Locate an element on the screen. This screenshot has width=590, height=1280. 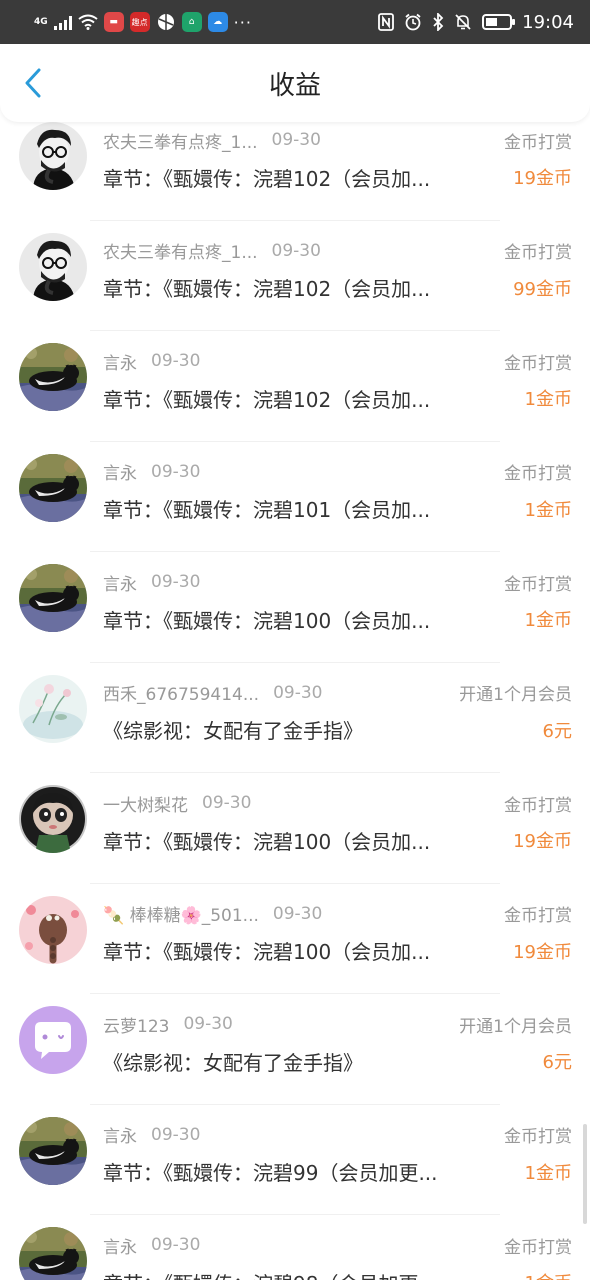
item-amount: 99金币 is located at coordinates (542, 289).